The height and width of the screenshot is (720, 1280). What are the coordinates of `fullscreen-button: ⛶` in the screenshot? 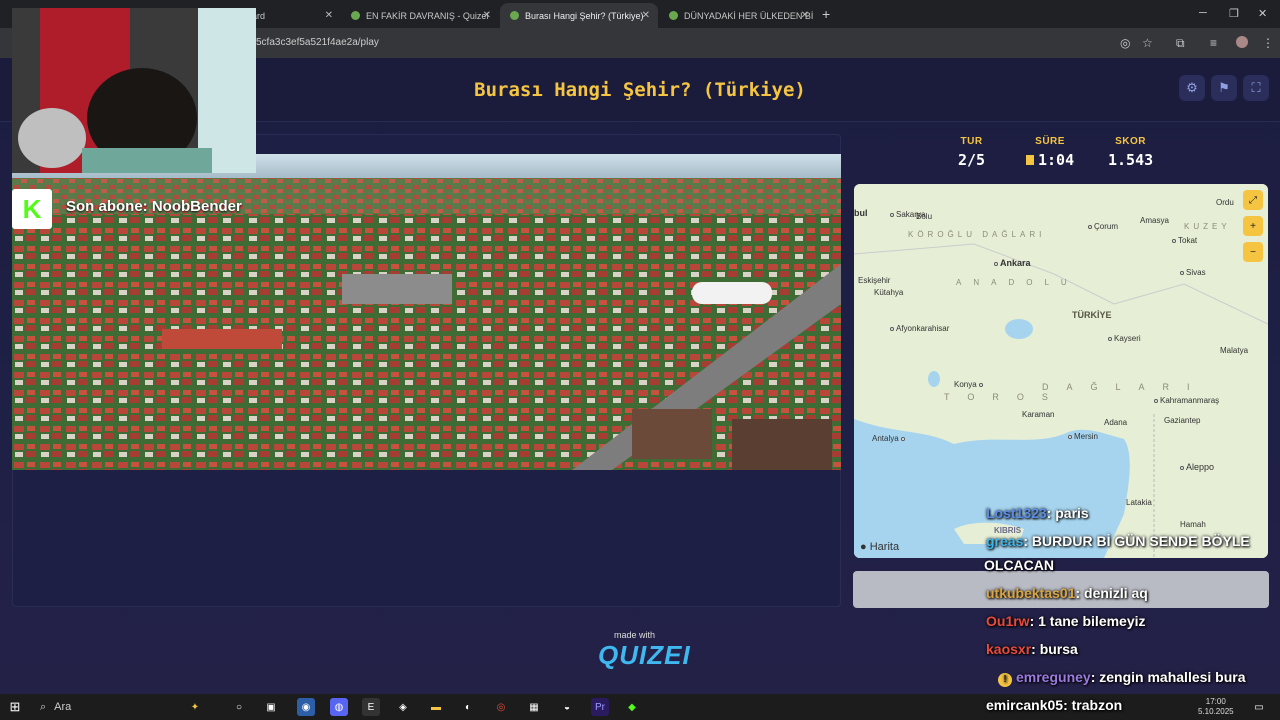 It's located at (1256, 88).